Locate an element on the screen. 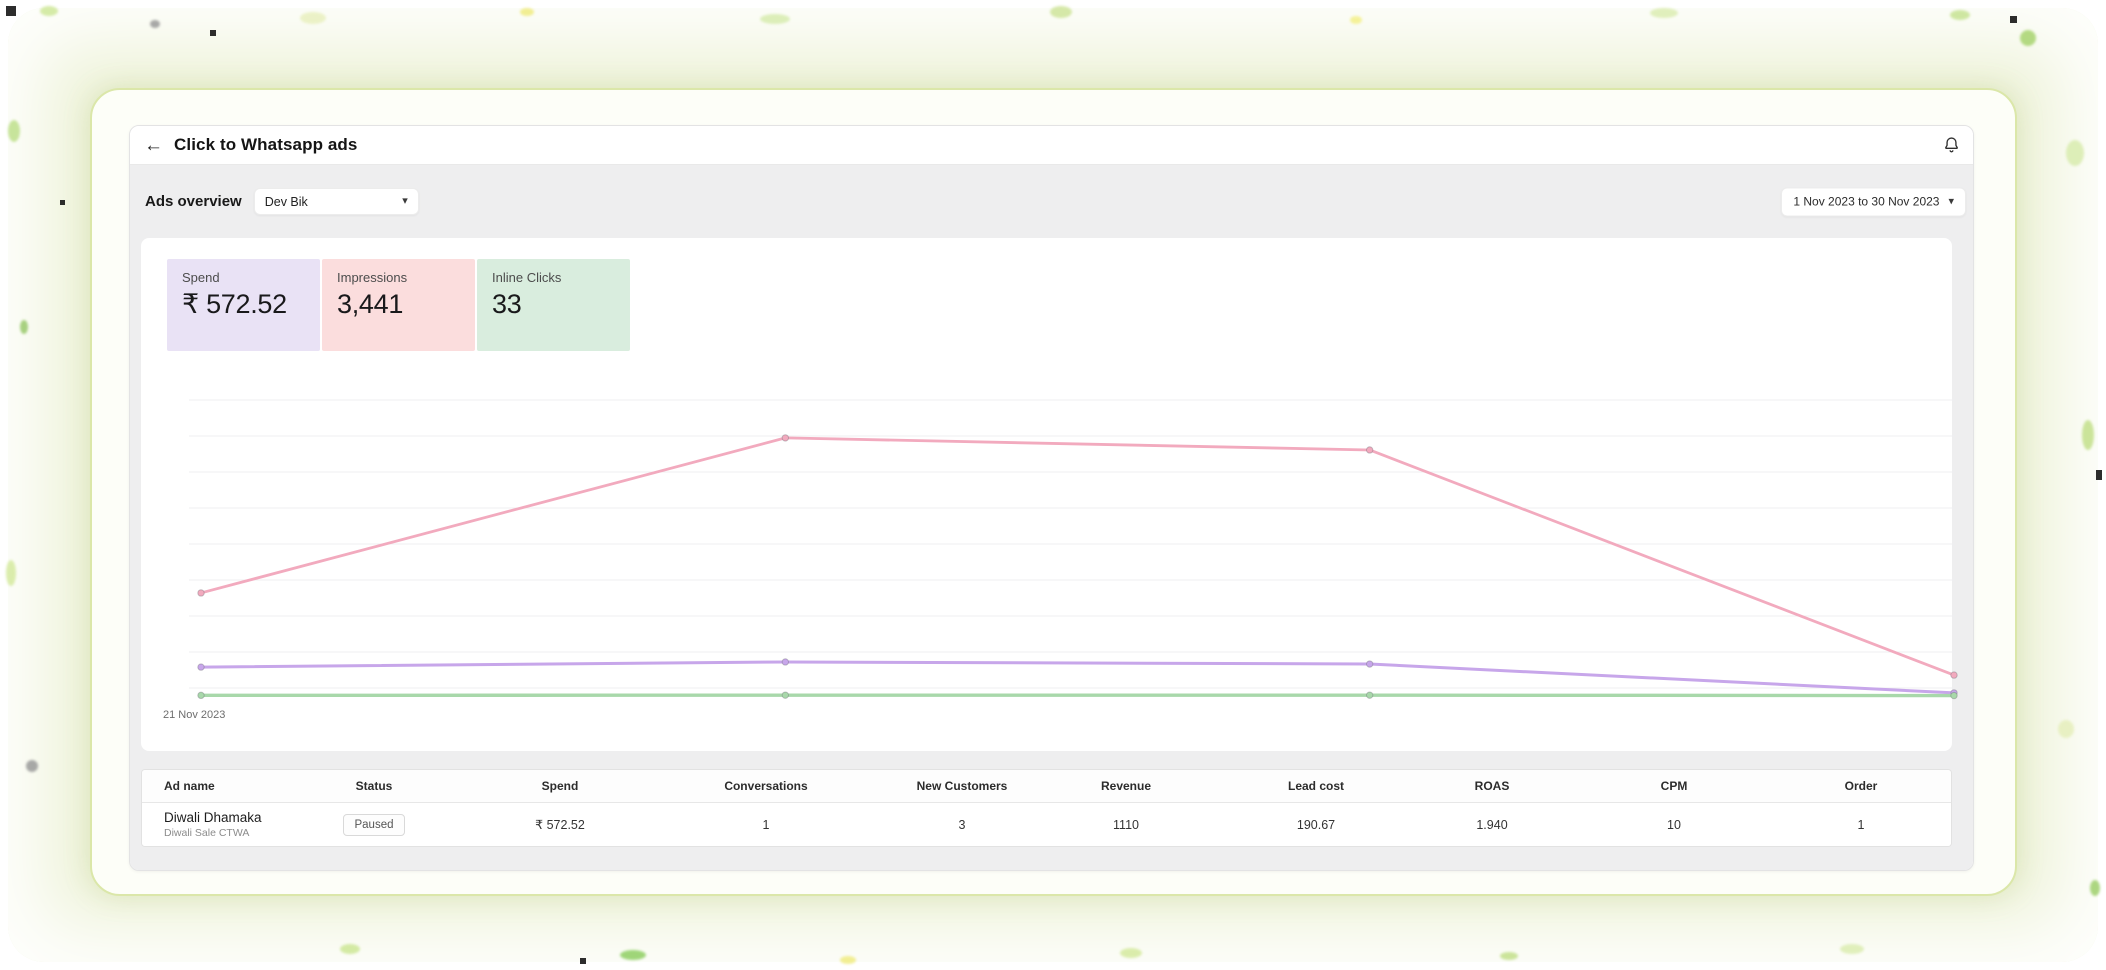 The image size is (2106, 970). cell-new-customers: 3 is located at coordinates (962, 824).